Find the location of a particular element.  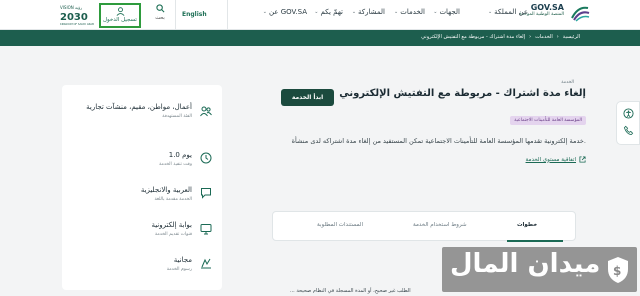

channel-value: بوابة إلكترونية is located at coordinates (171, 225).